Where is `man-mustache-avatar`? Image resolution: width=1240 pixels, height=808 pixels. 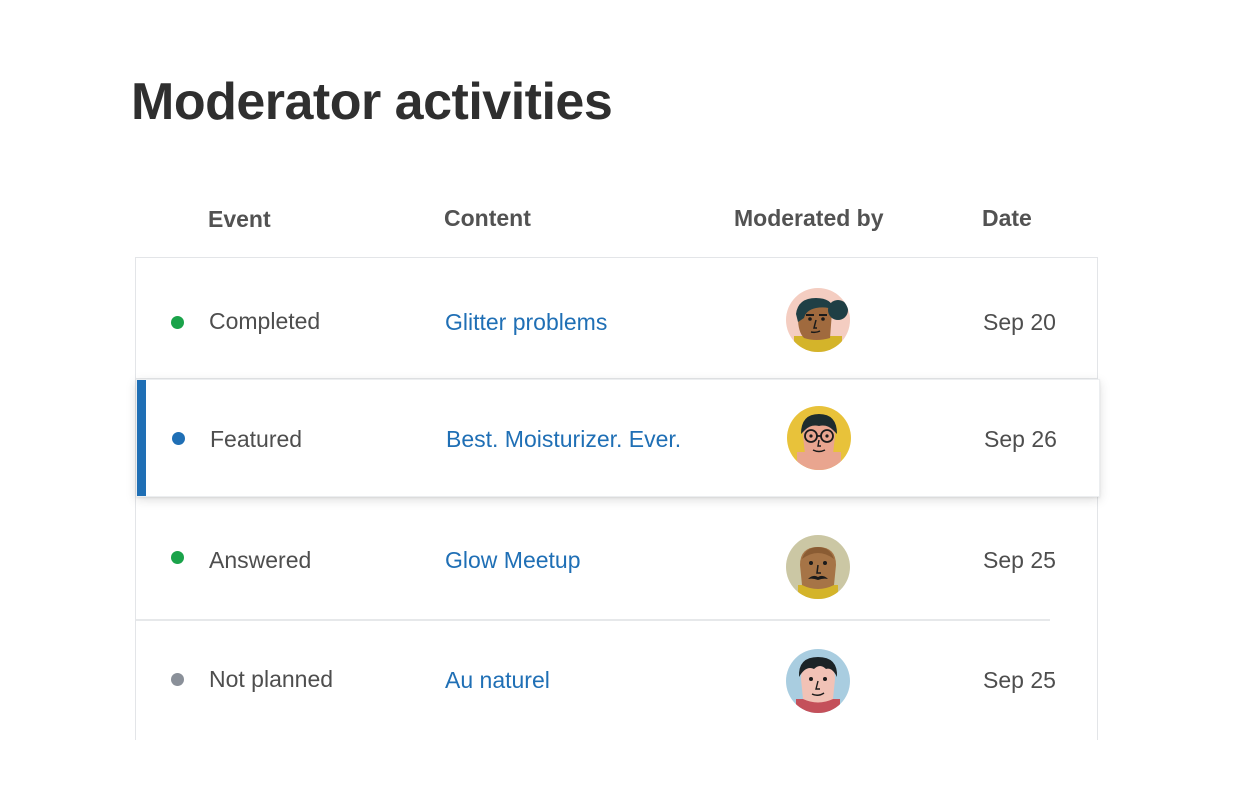
man-mustache-avatar is located at coordinates (818, 567).